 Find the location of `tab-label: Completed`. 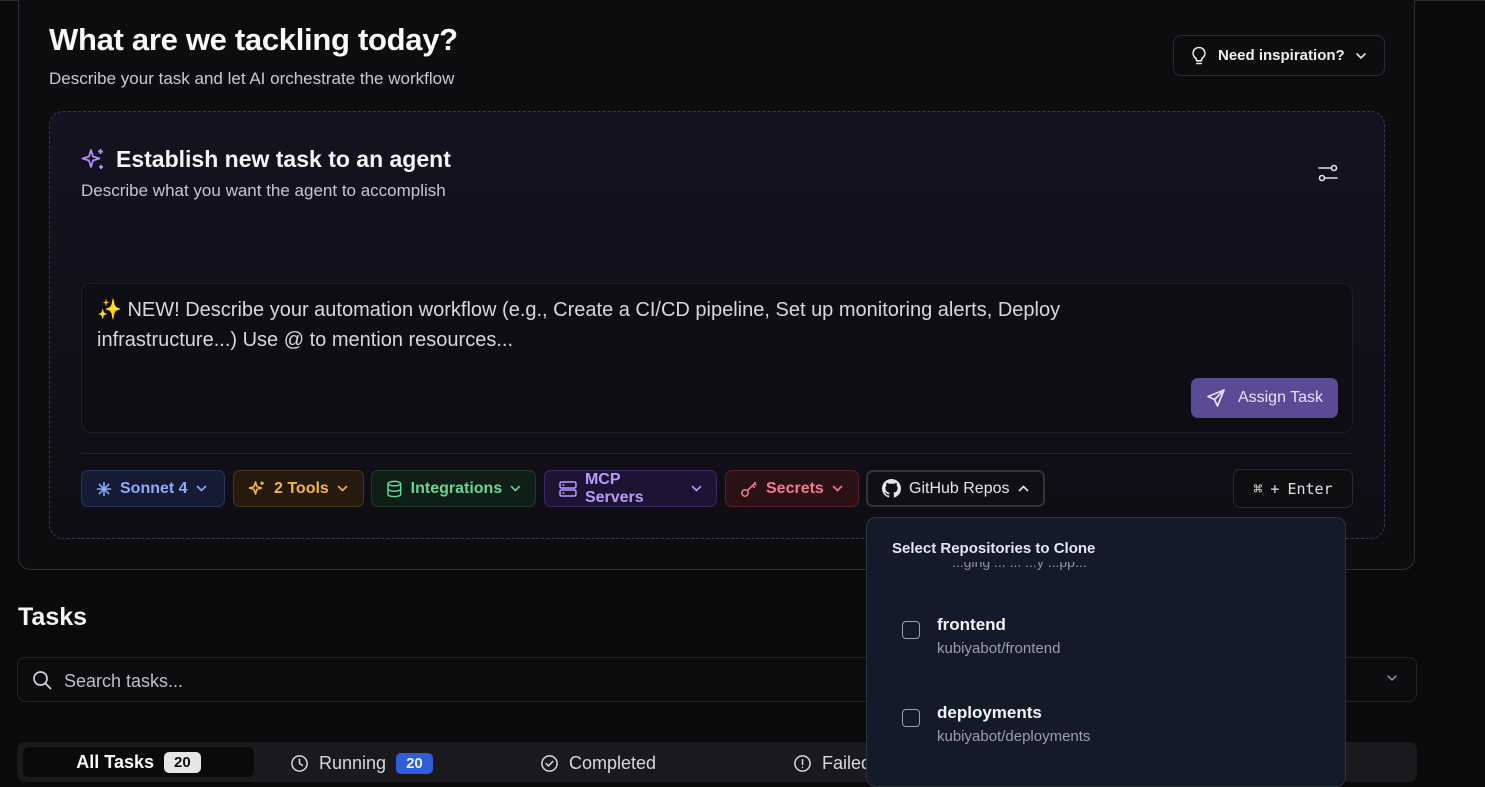

tab-label: Completed is located at coordinates (613, 762).